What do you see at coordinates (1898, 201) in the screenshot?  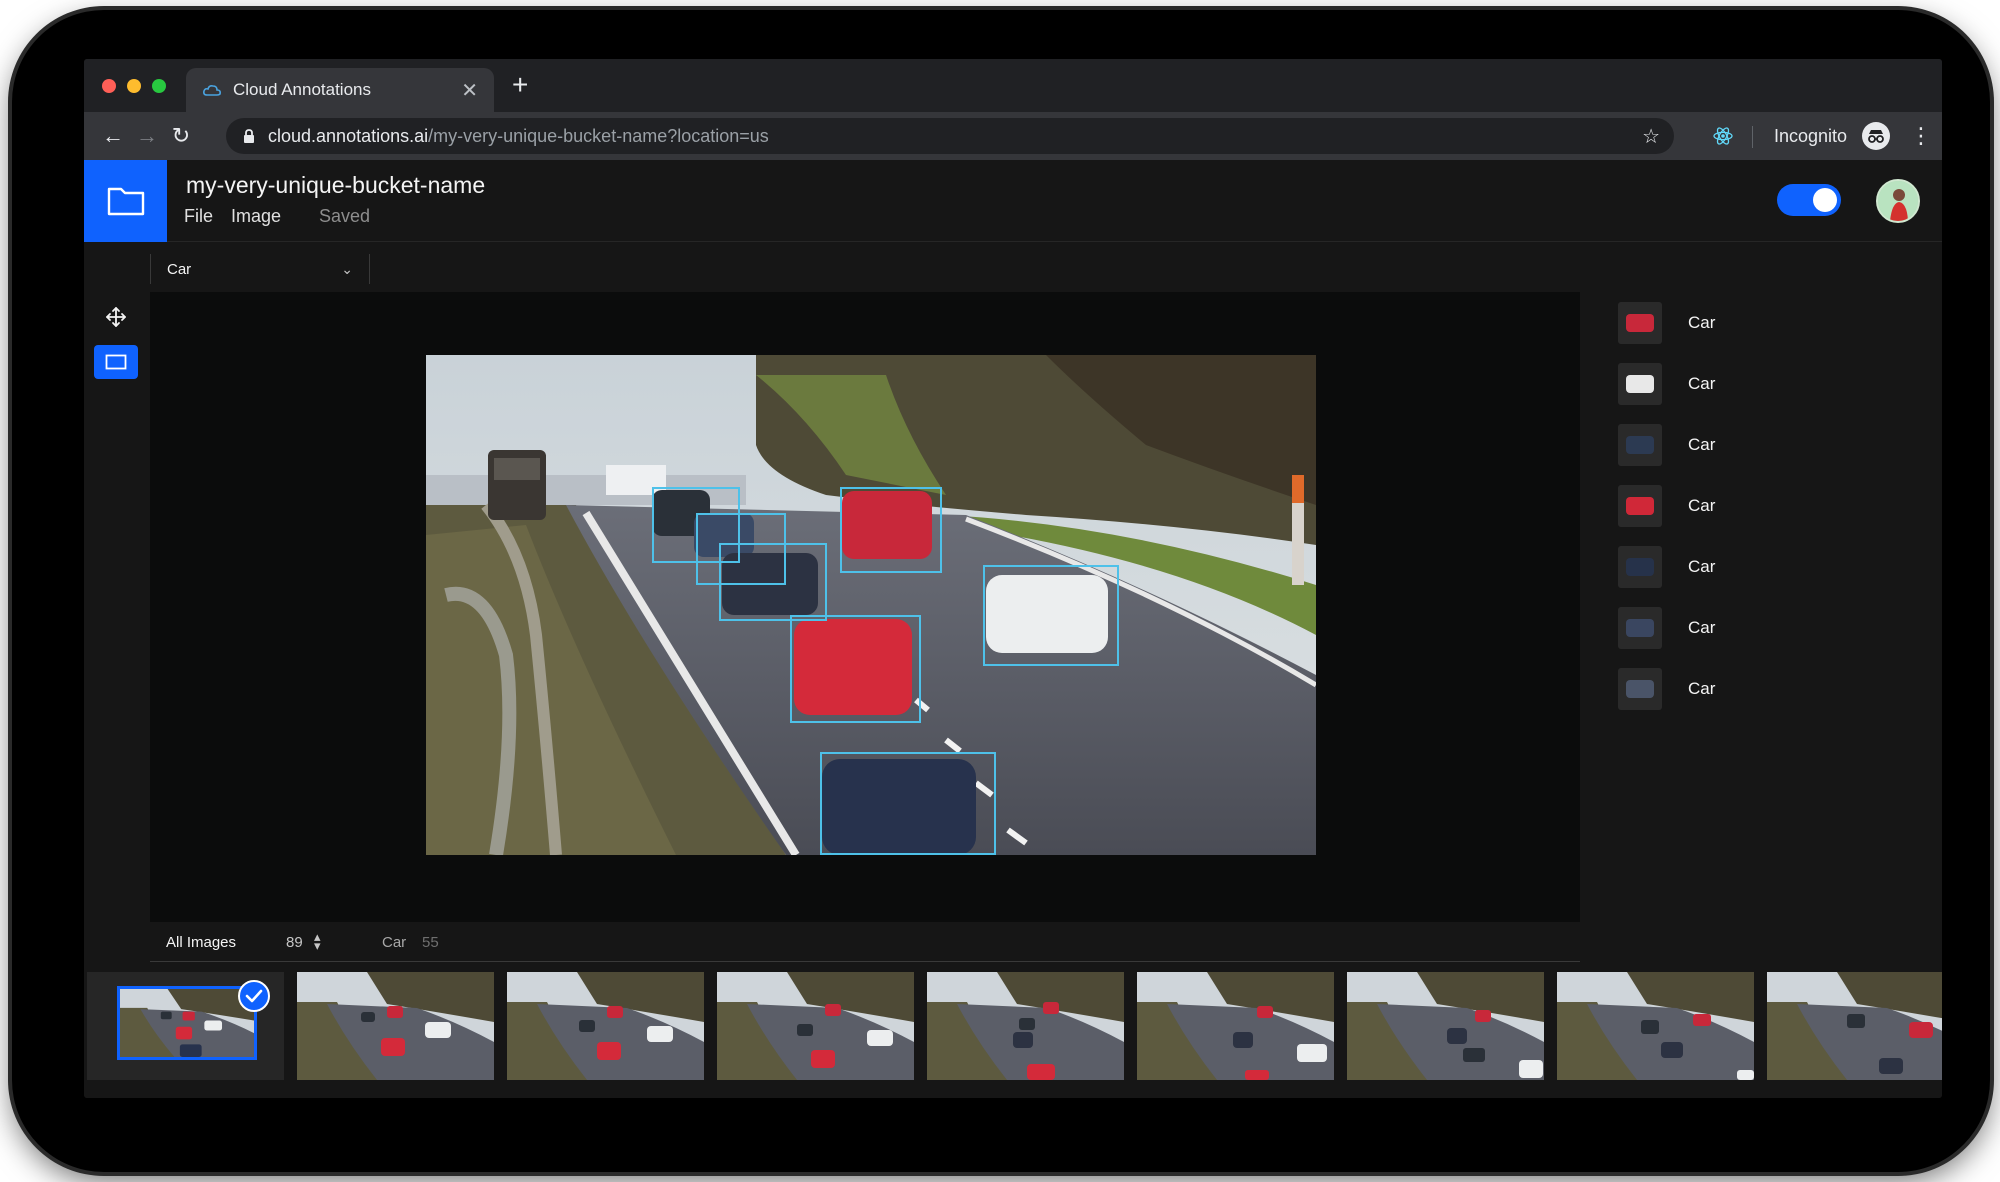 I see `user-avatar` at bounding box center [1898, 201].